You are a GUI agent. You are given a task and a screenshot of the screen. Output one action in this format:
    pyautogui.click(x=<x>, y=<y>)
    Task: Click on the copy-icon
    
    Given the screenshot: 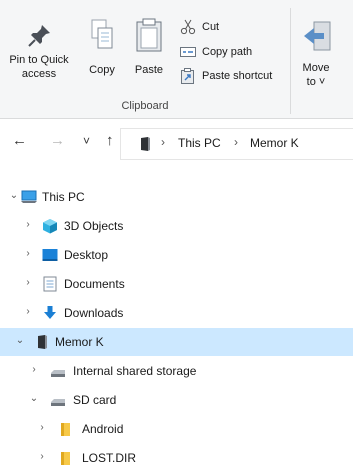 What is the action you would take?
    pyautogui.click(x=102, y=34)
    